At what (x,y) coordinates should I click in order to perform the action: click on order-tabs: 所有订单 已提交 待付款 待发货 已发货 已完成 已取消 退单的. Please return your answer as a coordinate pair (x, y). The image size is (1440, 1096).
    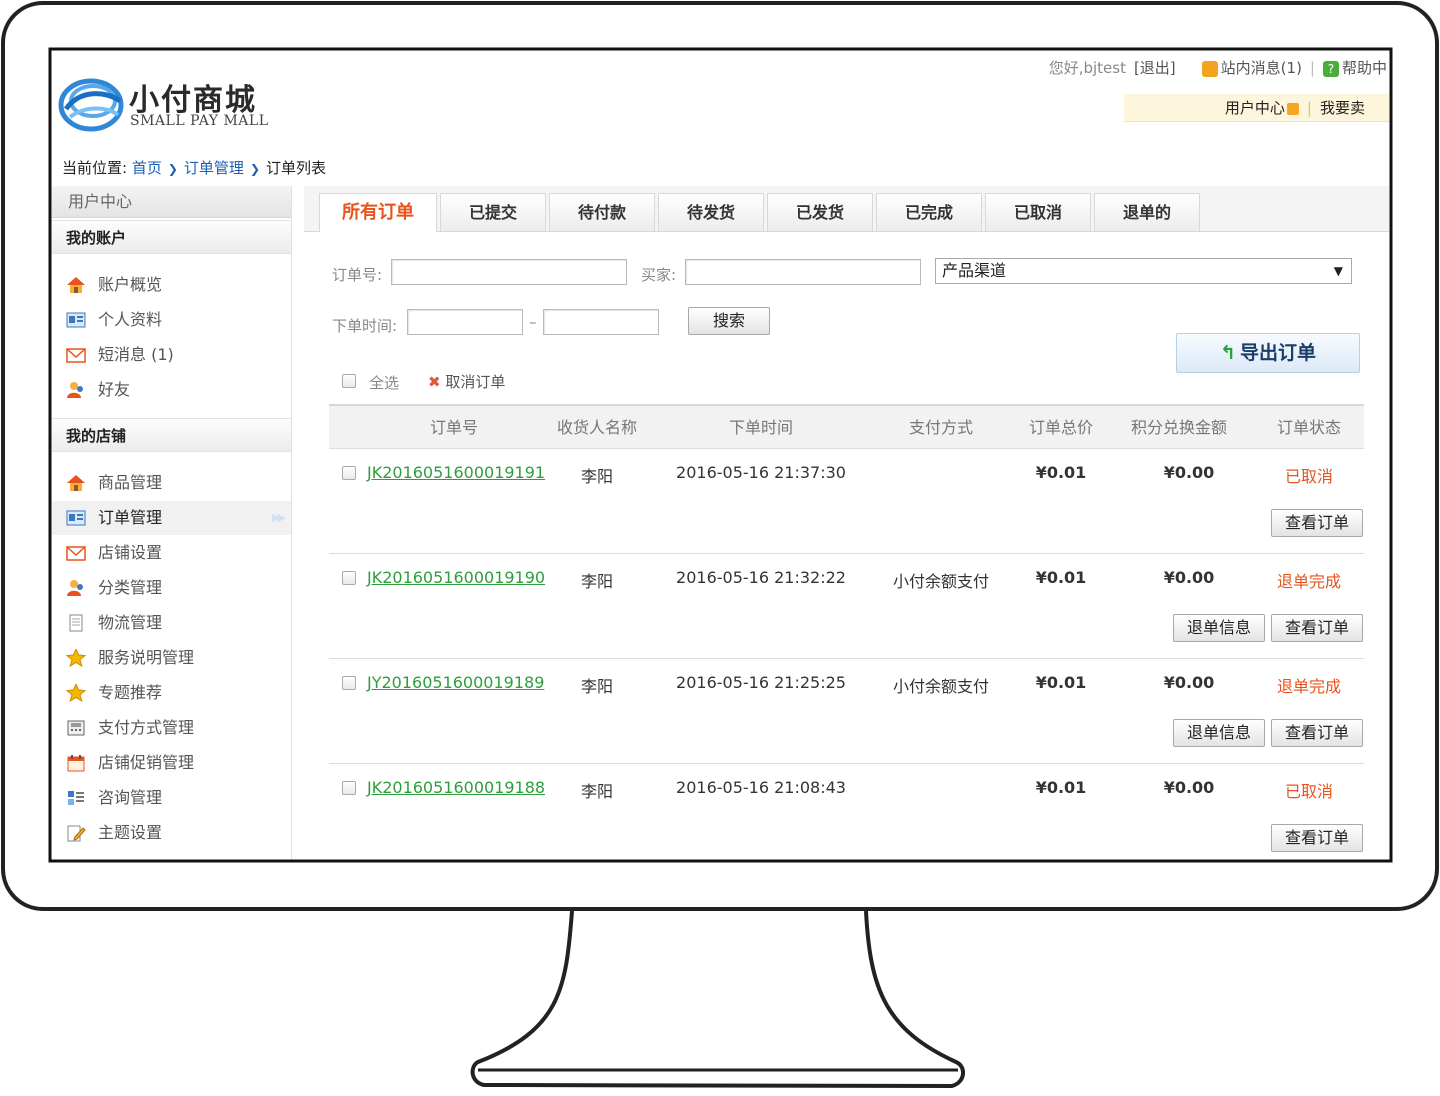
    Looking at the image, I should click on (846, 209).